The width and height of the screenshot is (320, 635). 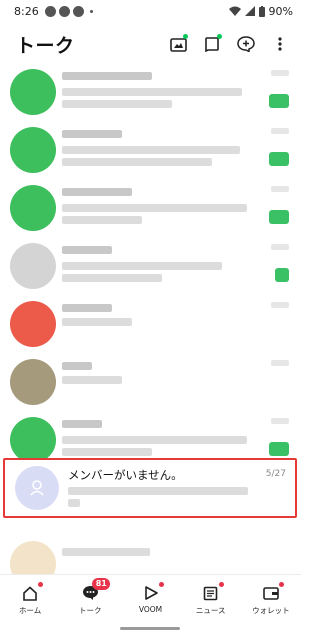 I want to click on wallet-icon, so click(x=272, y=592).